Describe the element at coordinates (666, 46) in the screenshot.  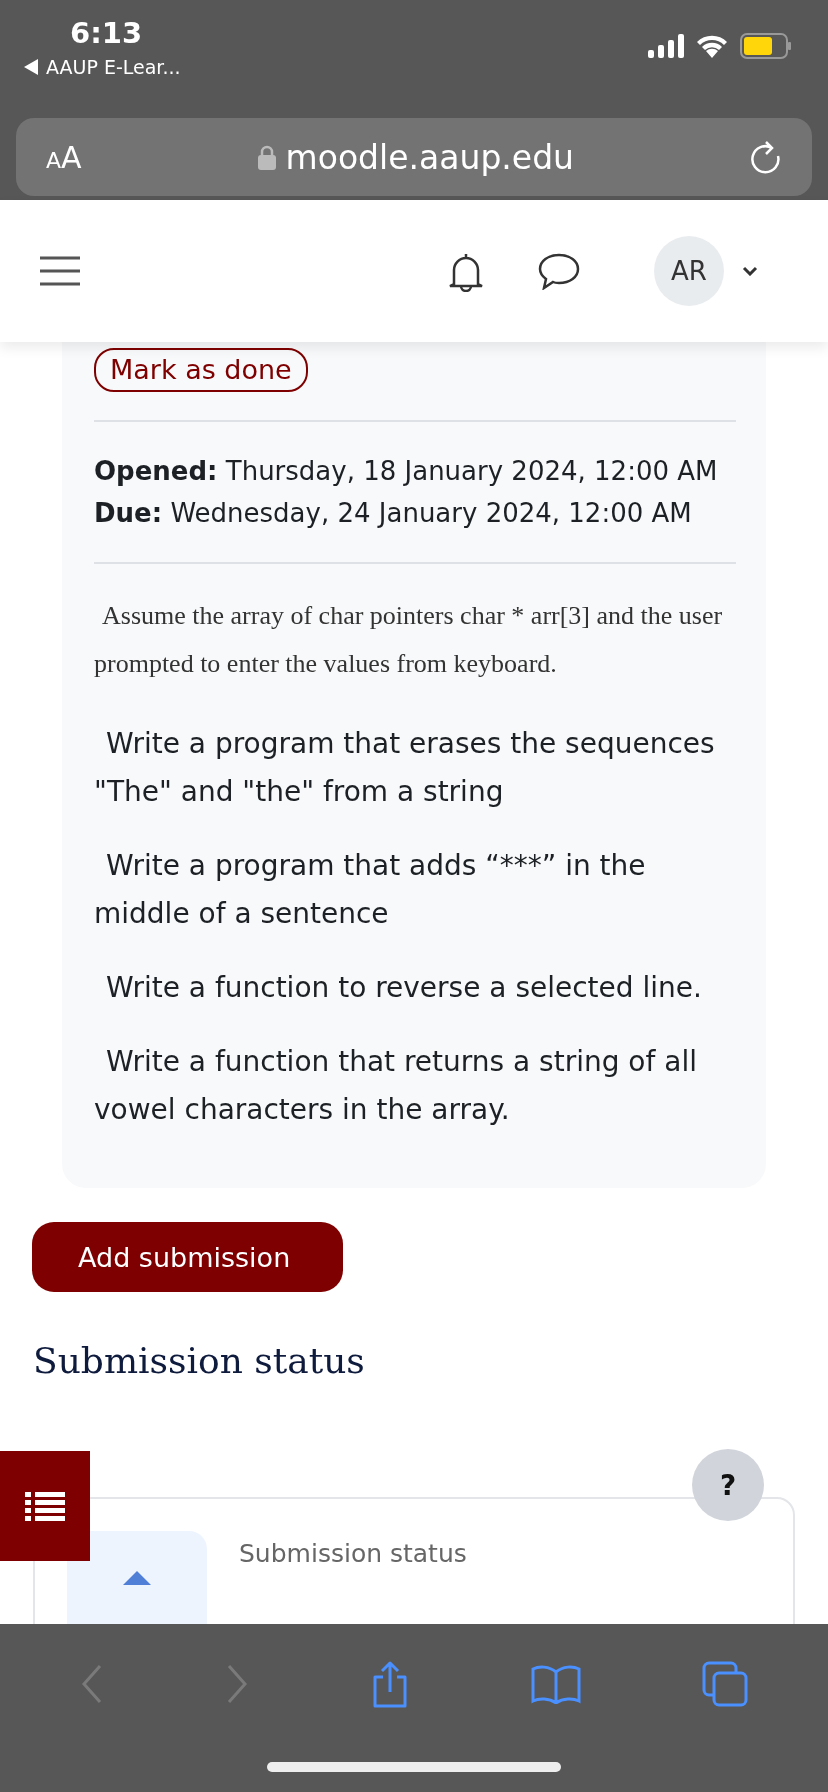
I see `signal-icon` at that location.